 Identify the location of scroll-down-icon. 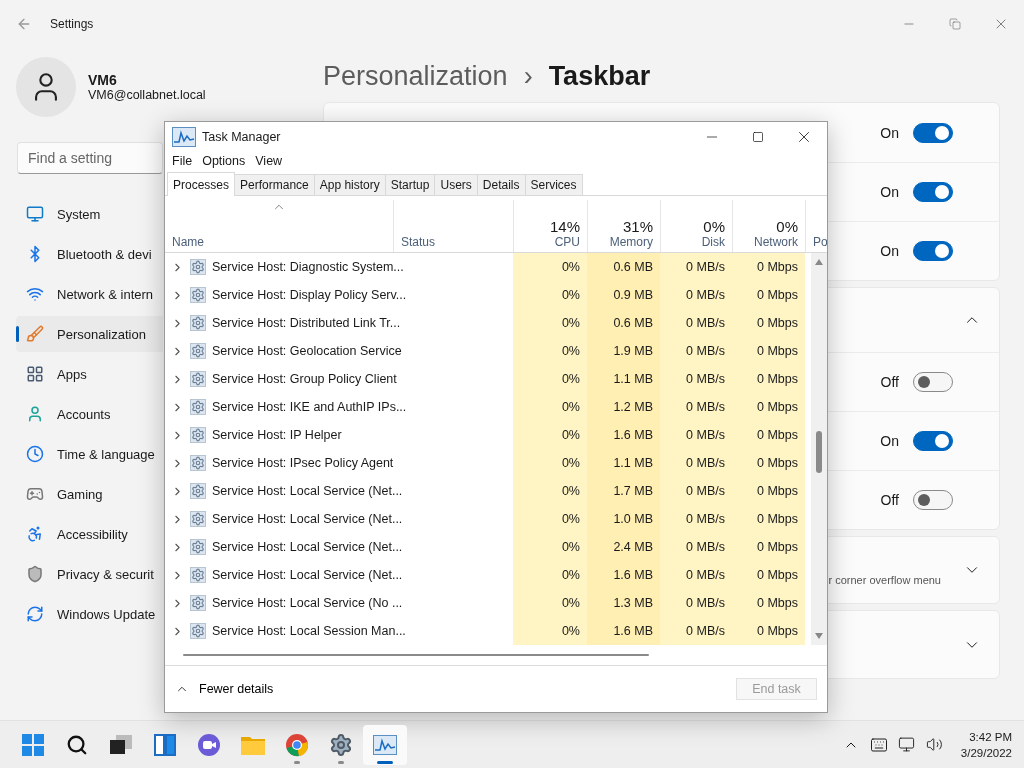
(819, 636).